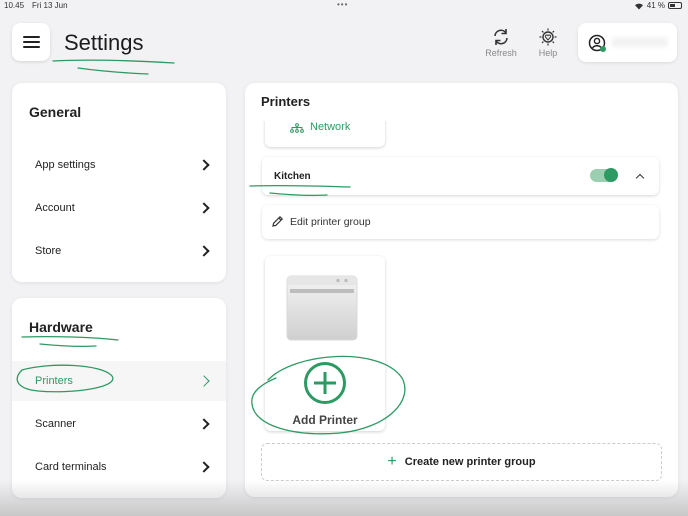 The width and height of the screenshot is (688, 516). Describe the element at coordinates (31, 37) in the screenshot. I see `hamburger-icon` at that location.